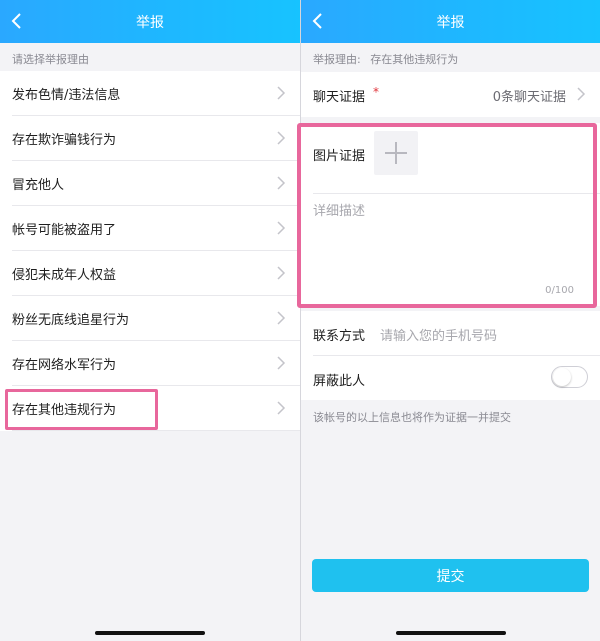  Describe the element at coordinates (438, 334) in the screenshot. I see `contact-input: 请输入您的手机号码` at that location.